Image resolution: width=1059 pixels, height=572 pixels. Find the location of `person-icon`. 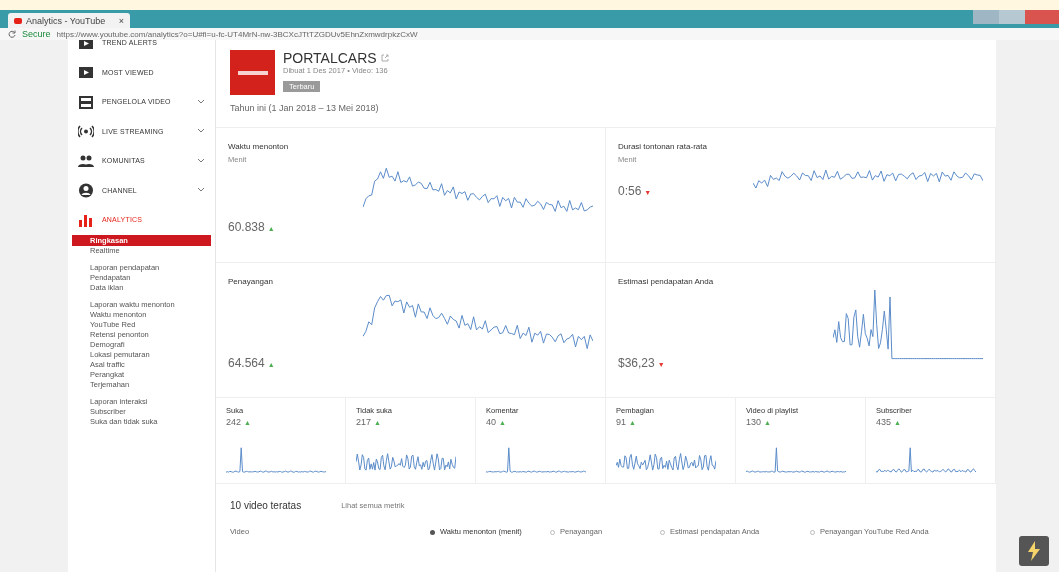

person-icon is located at coordinates (86, 190).